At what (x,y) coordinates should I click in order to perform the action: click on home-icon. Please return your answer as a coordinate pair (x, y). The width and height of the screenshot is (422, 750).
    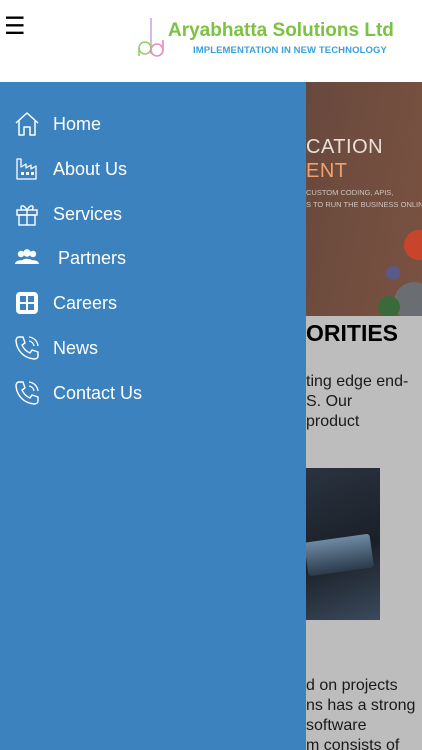
    Looking at the image, I should click on (27, 124).